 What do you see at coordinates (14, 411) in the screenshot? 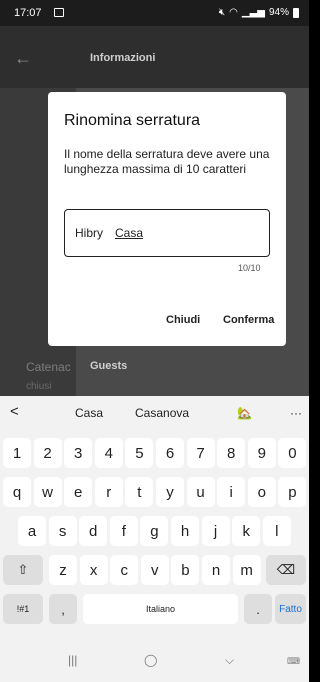
I see `collapse-suggestions-icon: <` at bounding box center [14, 411].